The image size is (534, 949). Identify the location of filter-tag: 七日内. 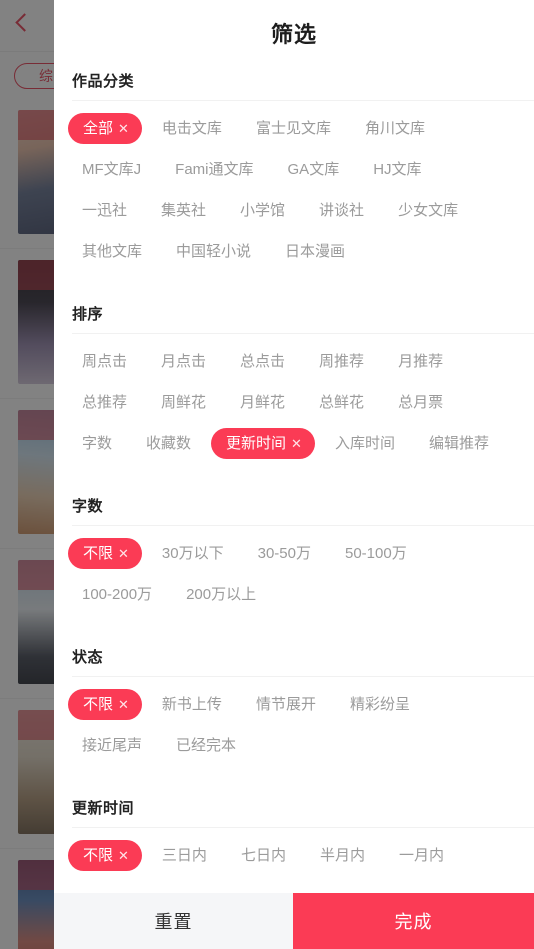
(263, 855).